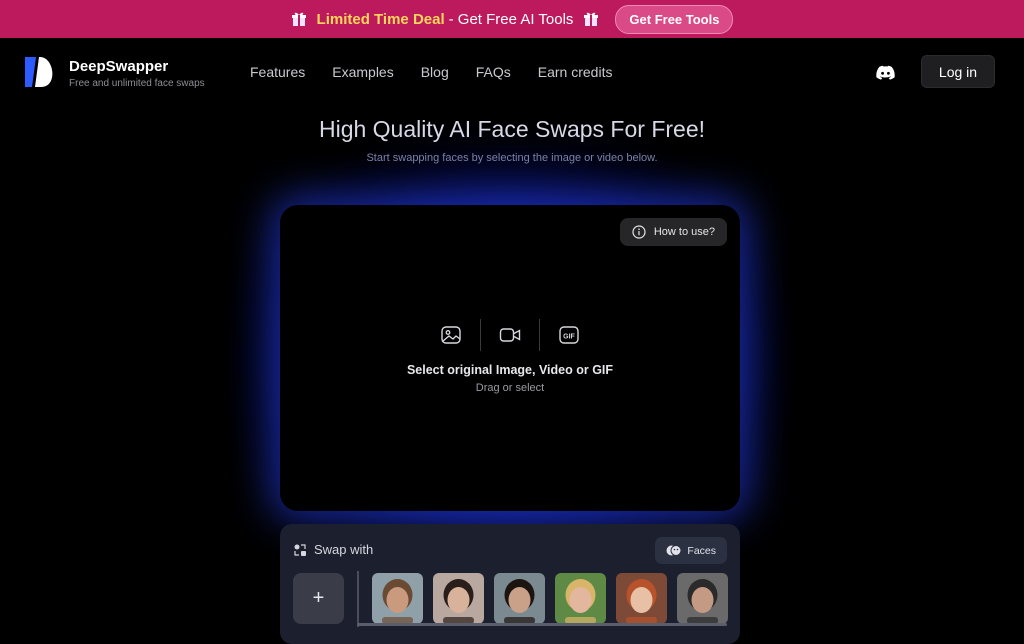  I want to click on promo-deal: Limited Time Deal, so click(380, 19).